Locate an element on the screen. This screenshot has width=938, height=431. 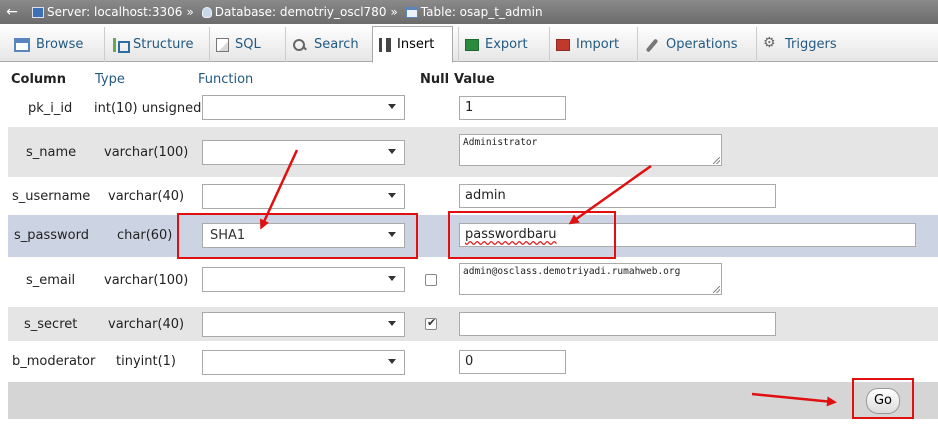
arrow-to-function is located at coordinates (279, 189).